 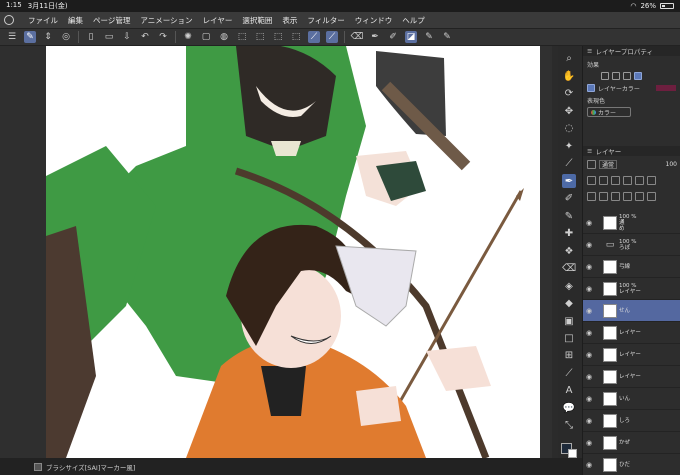 I want to click on new-vector-layer-button, so click(x=603, y=196).